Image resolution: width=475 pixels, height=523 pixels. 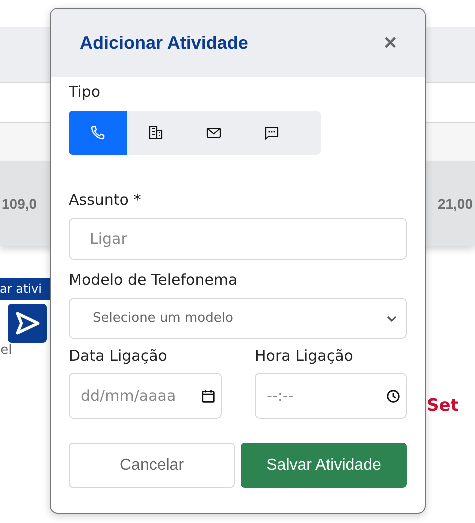 I want to click on template-dropdown: Selecione um modelo, so click(x=238, y=318).